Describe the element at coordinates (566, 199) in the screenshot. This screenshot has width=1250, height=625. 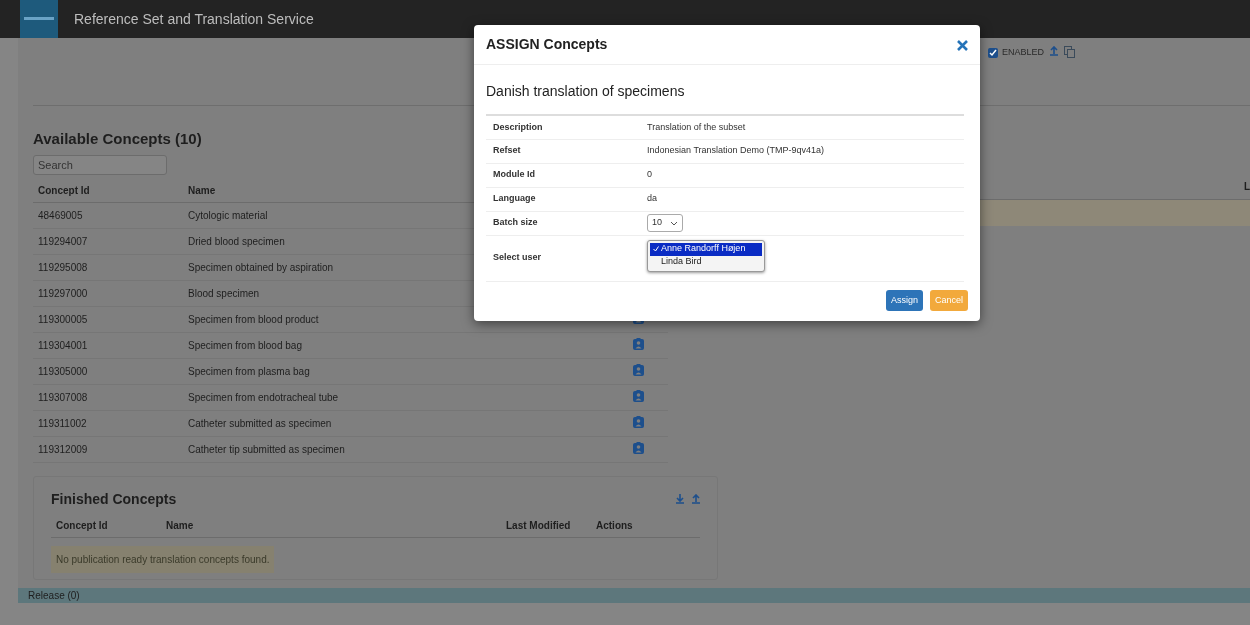
I see `field-label: Language` at that location.